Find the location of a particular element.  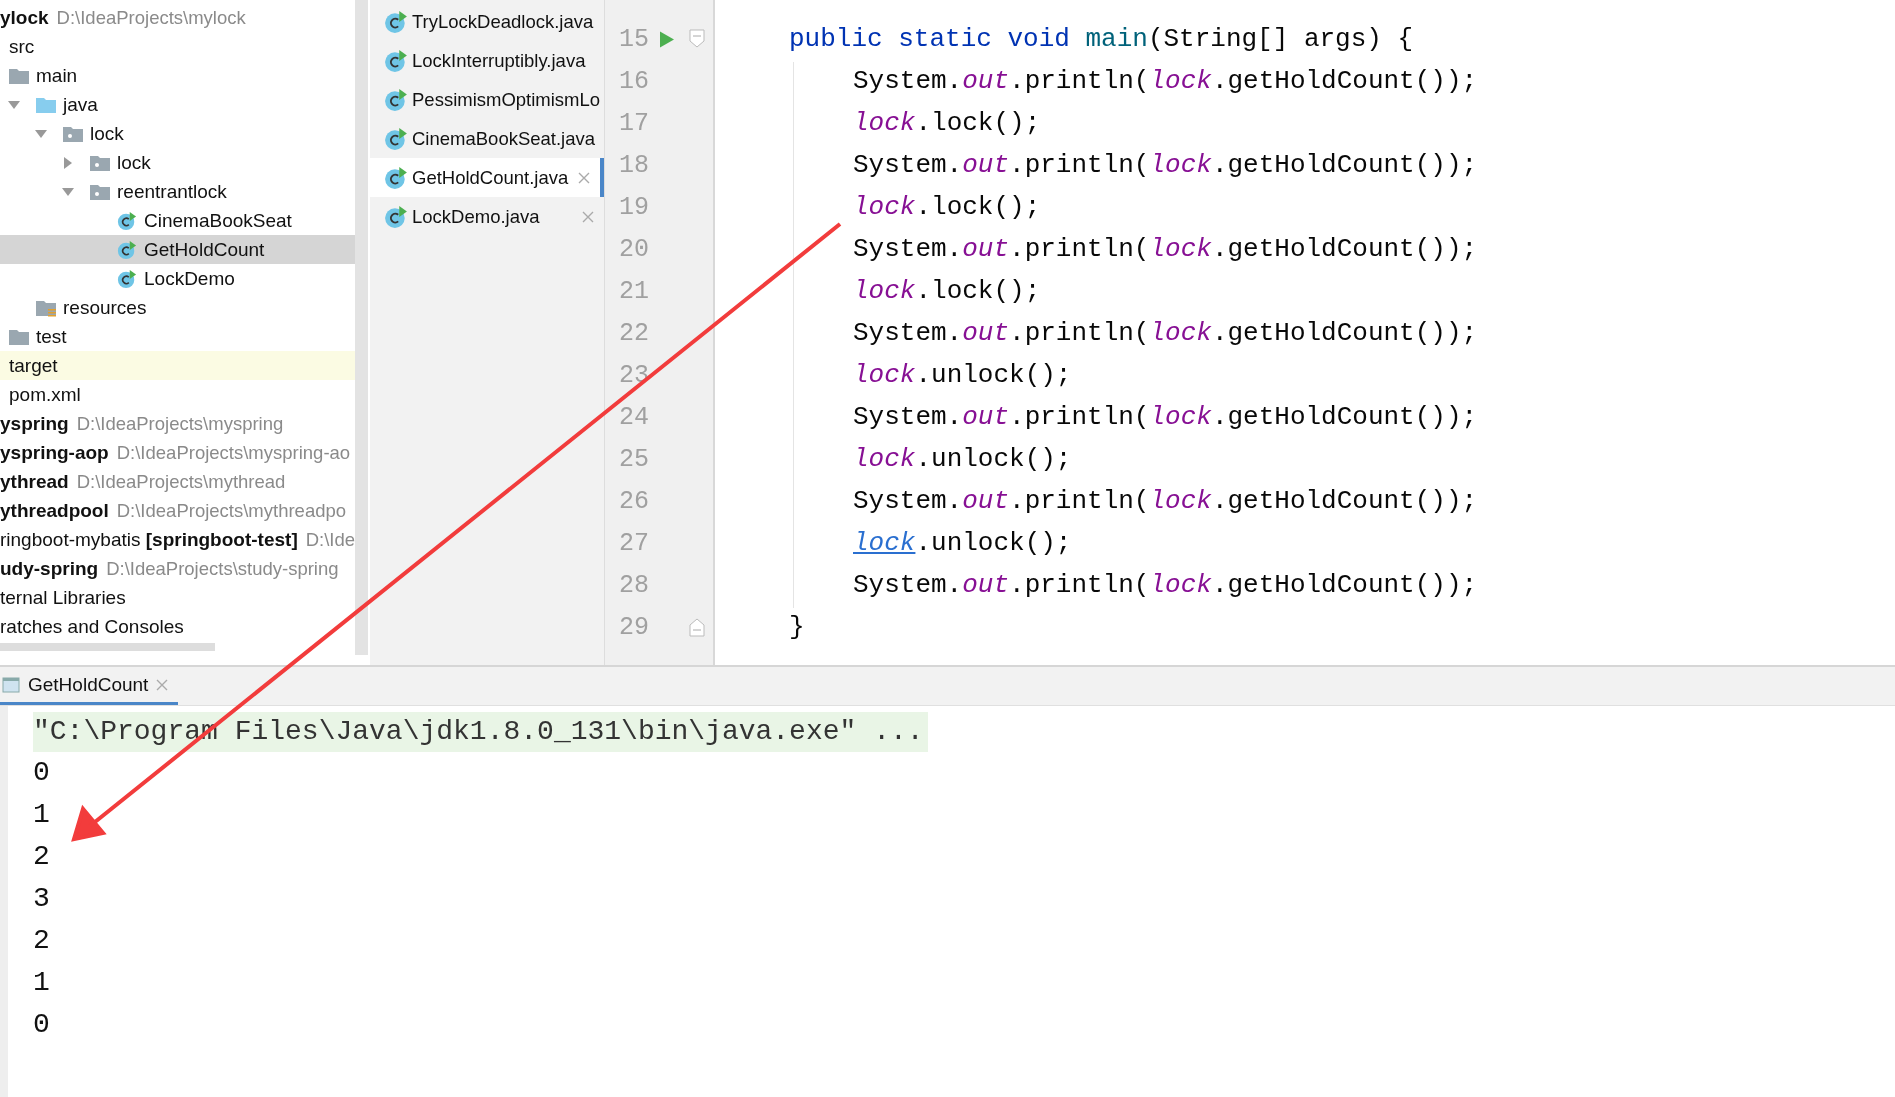

output-line: 3 is located at coordinates (42, 899).